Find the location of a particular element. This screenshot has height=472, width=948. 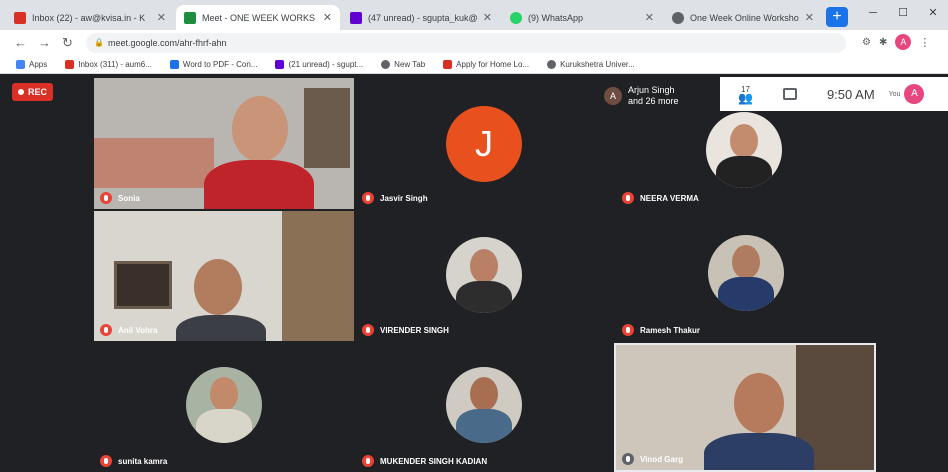

bookmark-item: Apps is located at coordinates (31, 64).